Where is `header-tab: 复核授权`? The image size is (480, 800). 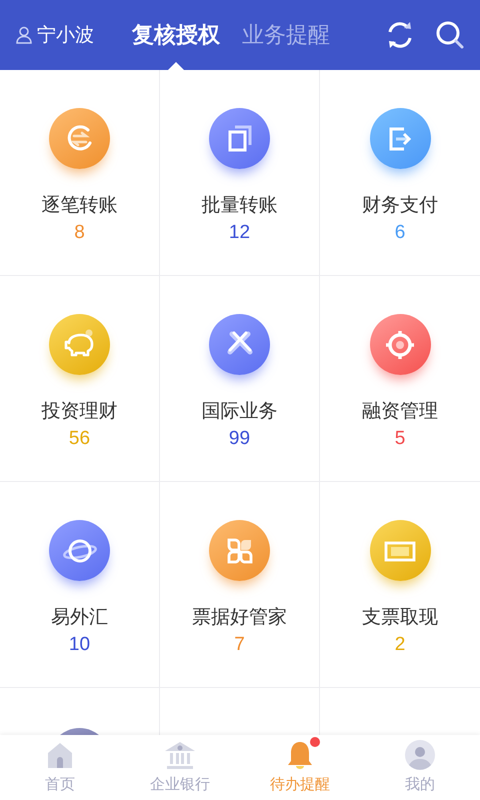 header-tab: 复核授权 is located at coordinates (176, 35).